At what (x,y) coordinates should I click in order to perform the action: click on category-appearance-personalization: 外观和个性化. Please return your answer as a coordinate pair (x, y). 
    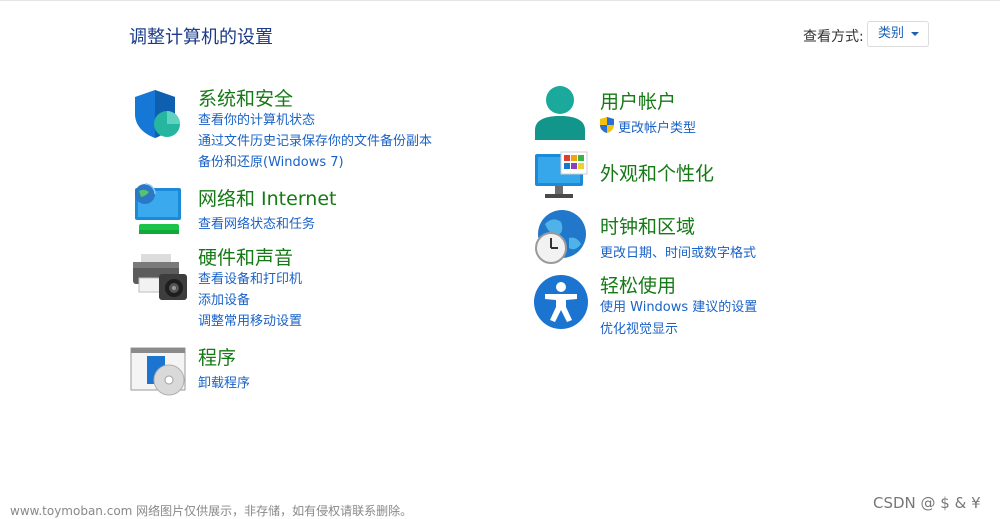
    Looking at the image, I should click on (657, 172).